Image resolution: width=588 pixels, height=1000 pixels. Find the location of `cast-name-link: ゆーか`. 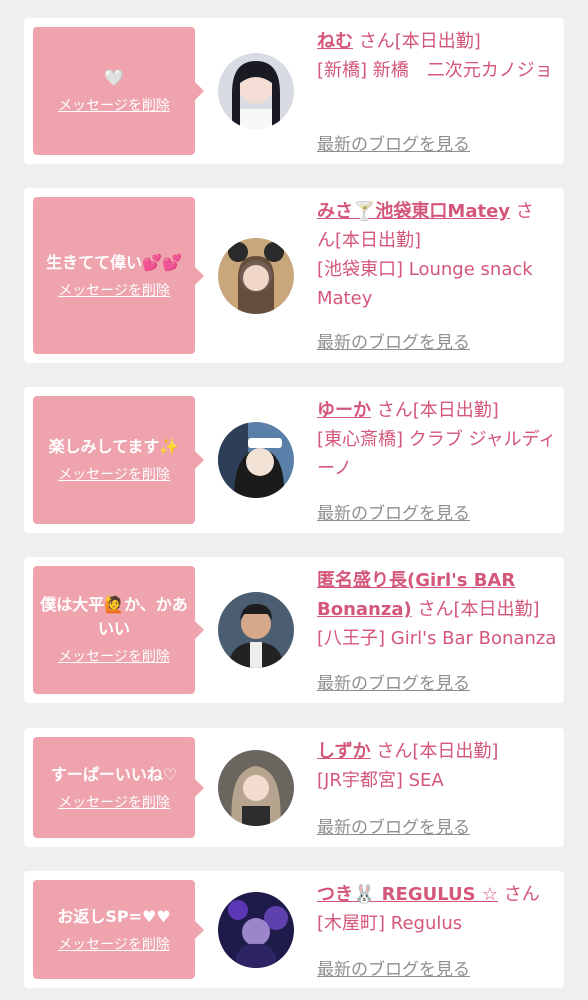

cast-name-link: ゆーか is located at coordinates (344, 410).